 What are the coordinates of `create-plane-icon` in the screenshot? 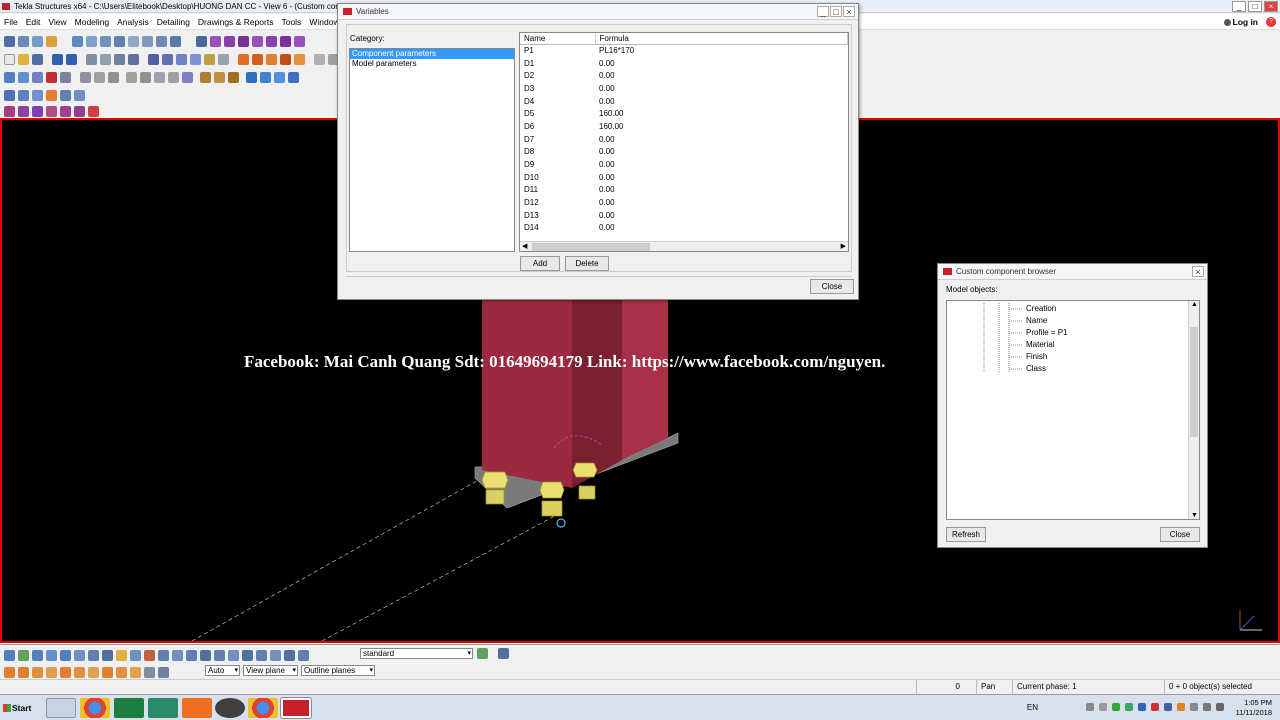 It's located at (37, 77).